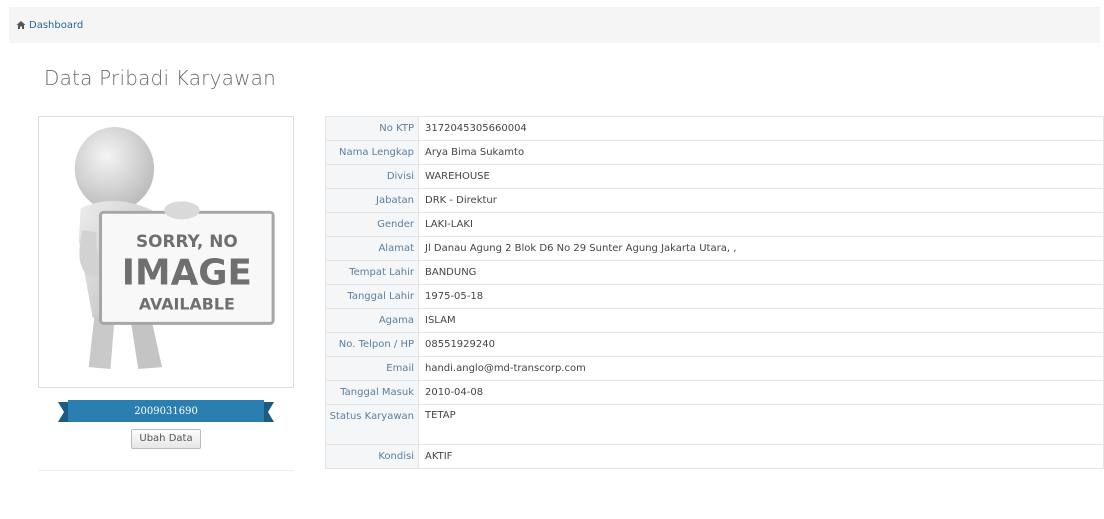 The image size is (1104, 519). Describe the element at coordinates (761, 344) in the screenshot. I see `detail-value: 08551929240` at that location.